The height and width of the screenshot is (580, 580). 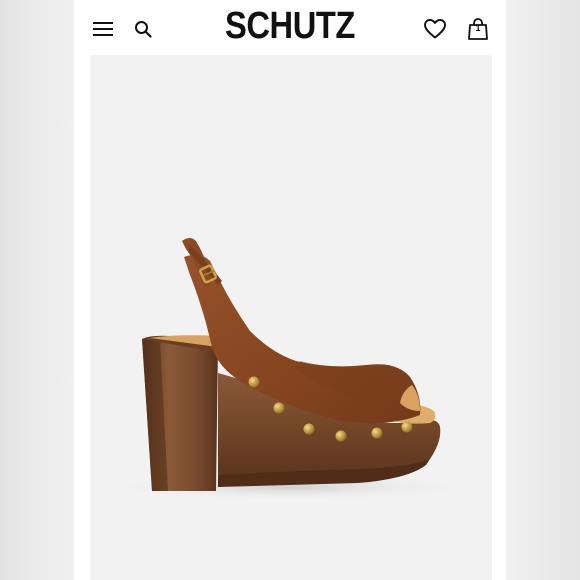 I want to click on top-navigation-bar: SCHUTZ 1, so click(x=290, y=27).